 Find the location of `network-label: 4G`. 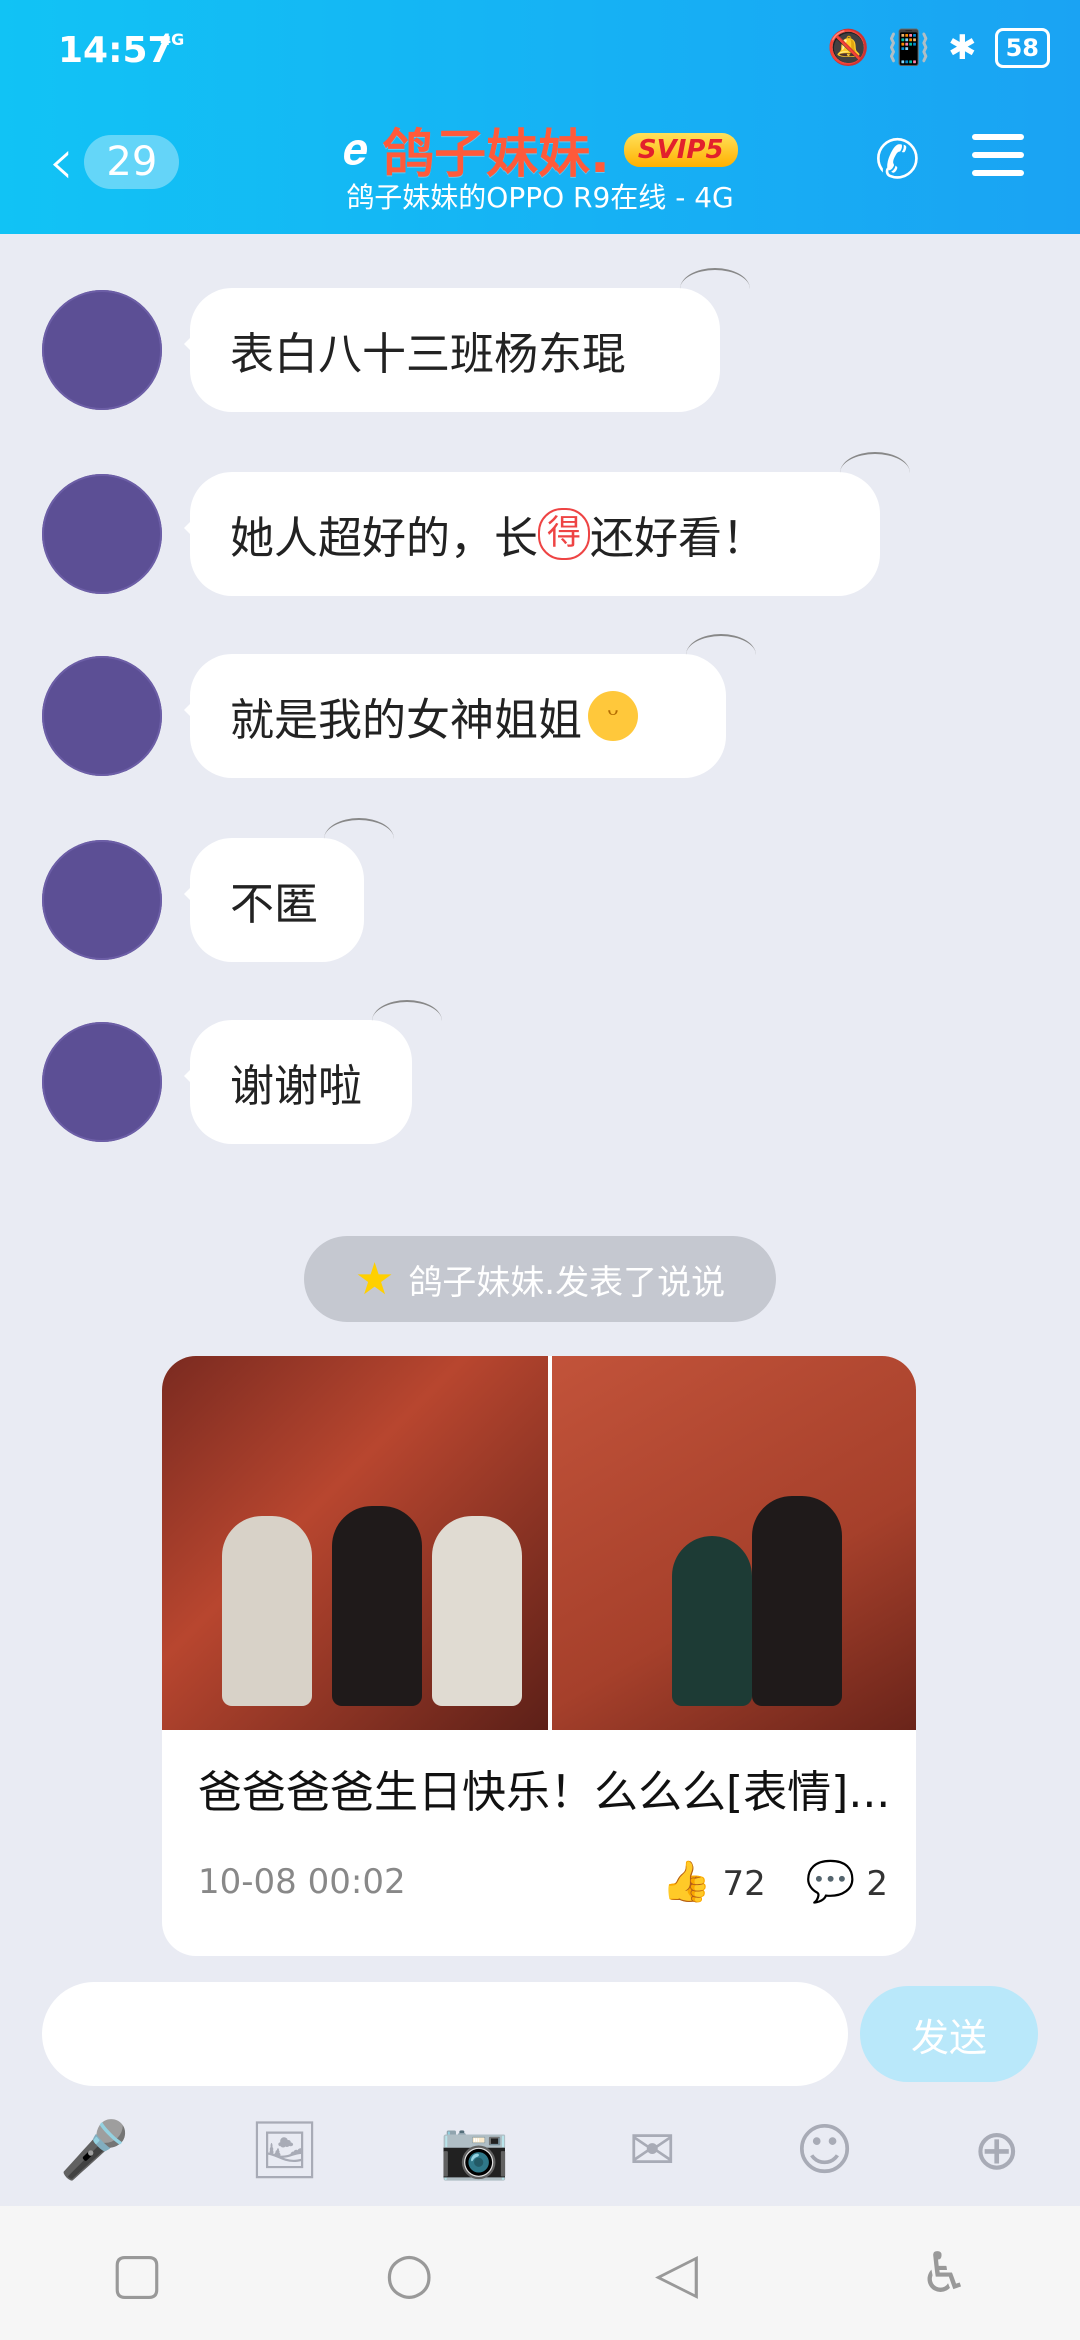

network-label: 4G is located at coordinates (172, 39).